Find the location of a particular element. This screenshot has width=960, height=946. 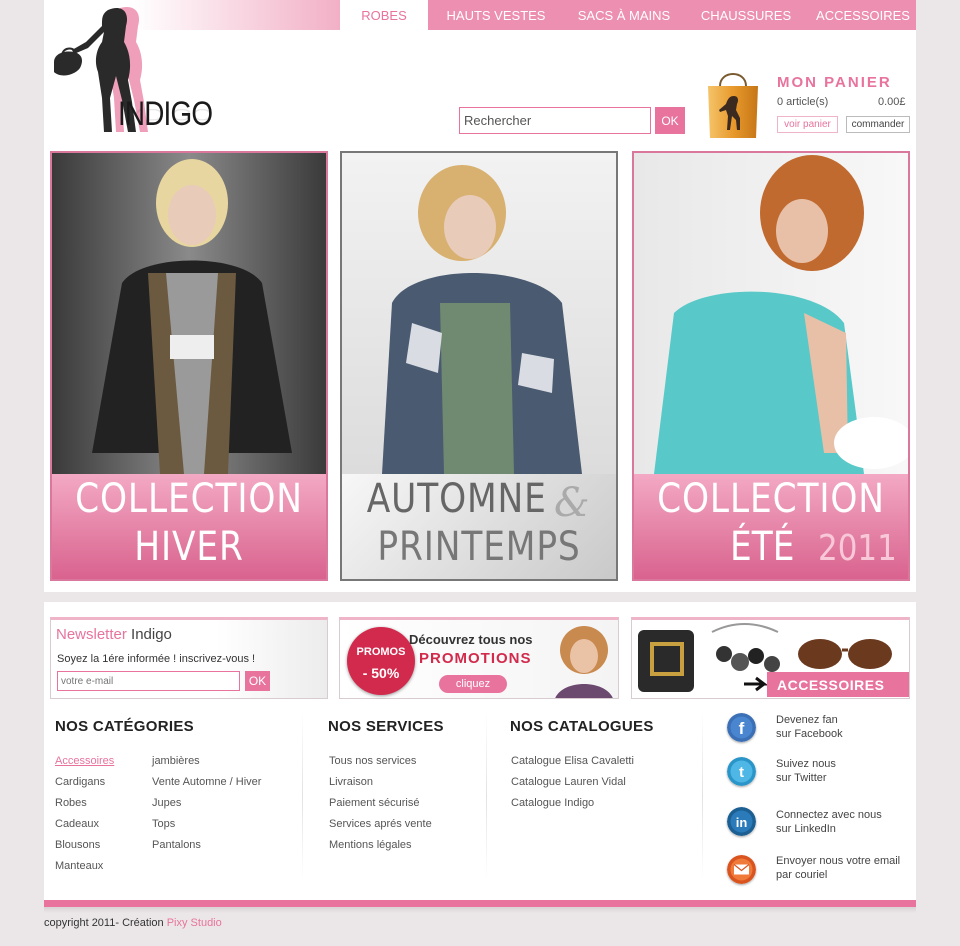

category-link: jambières is located at coordinates (176, 761).